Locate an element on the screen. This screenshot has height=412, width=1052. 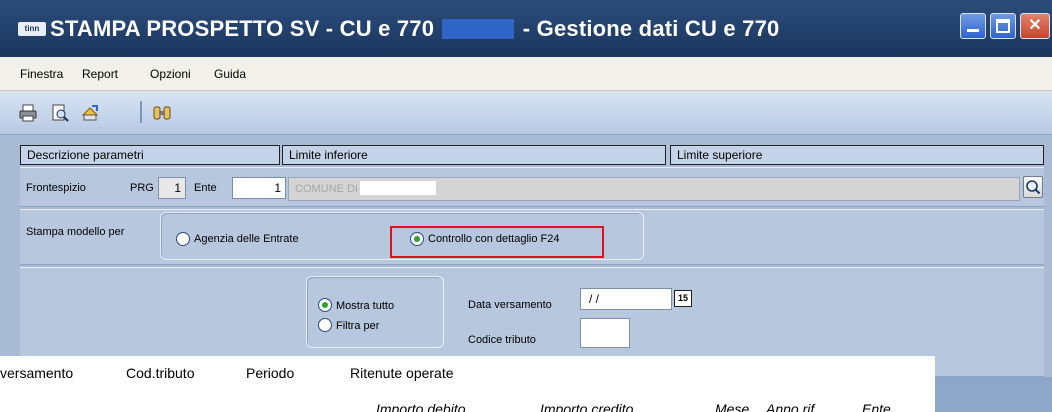
minimize-icon is located at coordinates (973, 30).